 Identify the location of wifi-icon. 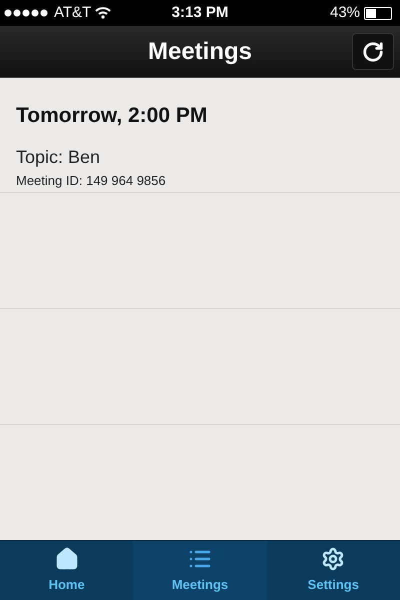
(103, 13).